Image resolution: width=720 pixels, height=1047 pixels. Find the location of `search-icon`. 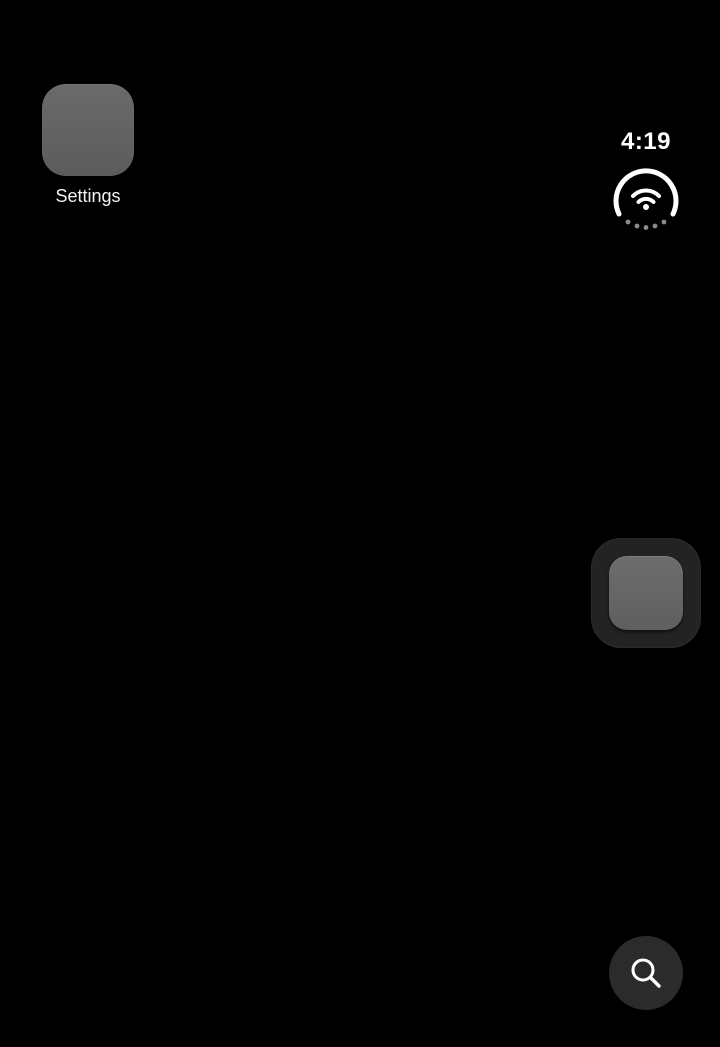

search-icon is located at coordinates (646, 973).